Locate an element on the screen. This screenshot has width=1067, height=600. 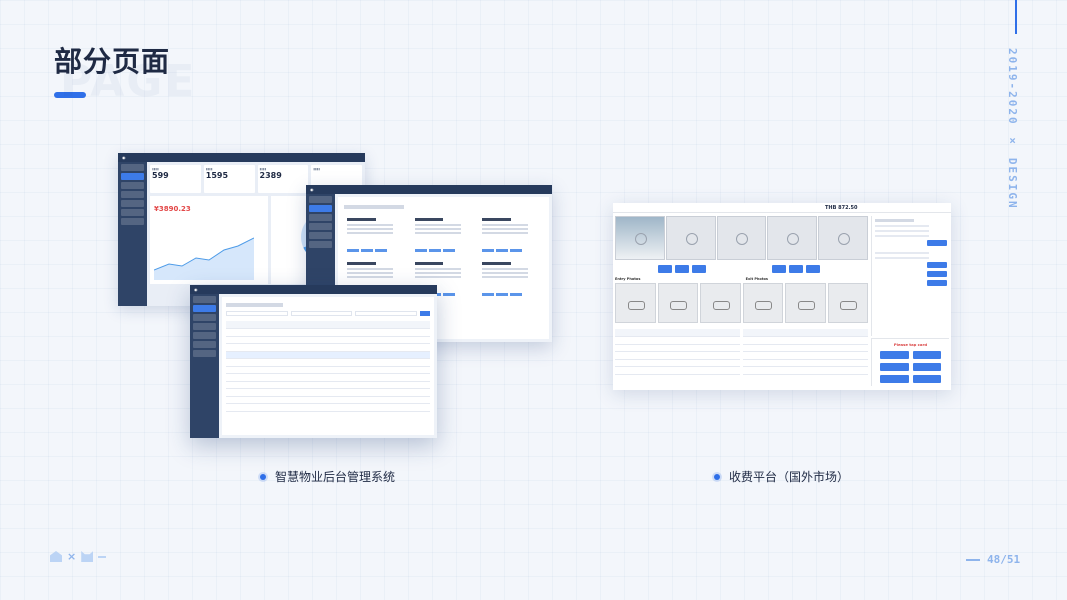
footer-logos: × is located at coordinates (78, 556).